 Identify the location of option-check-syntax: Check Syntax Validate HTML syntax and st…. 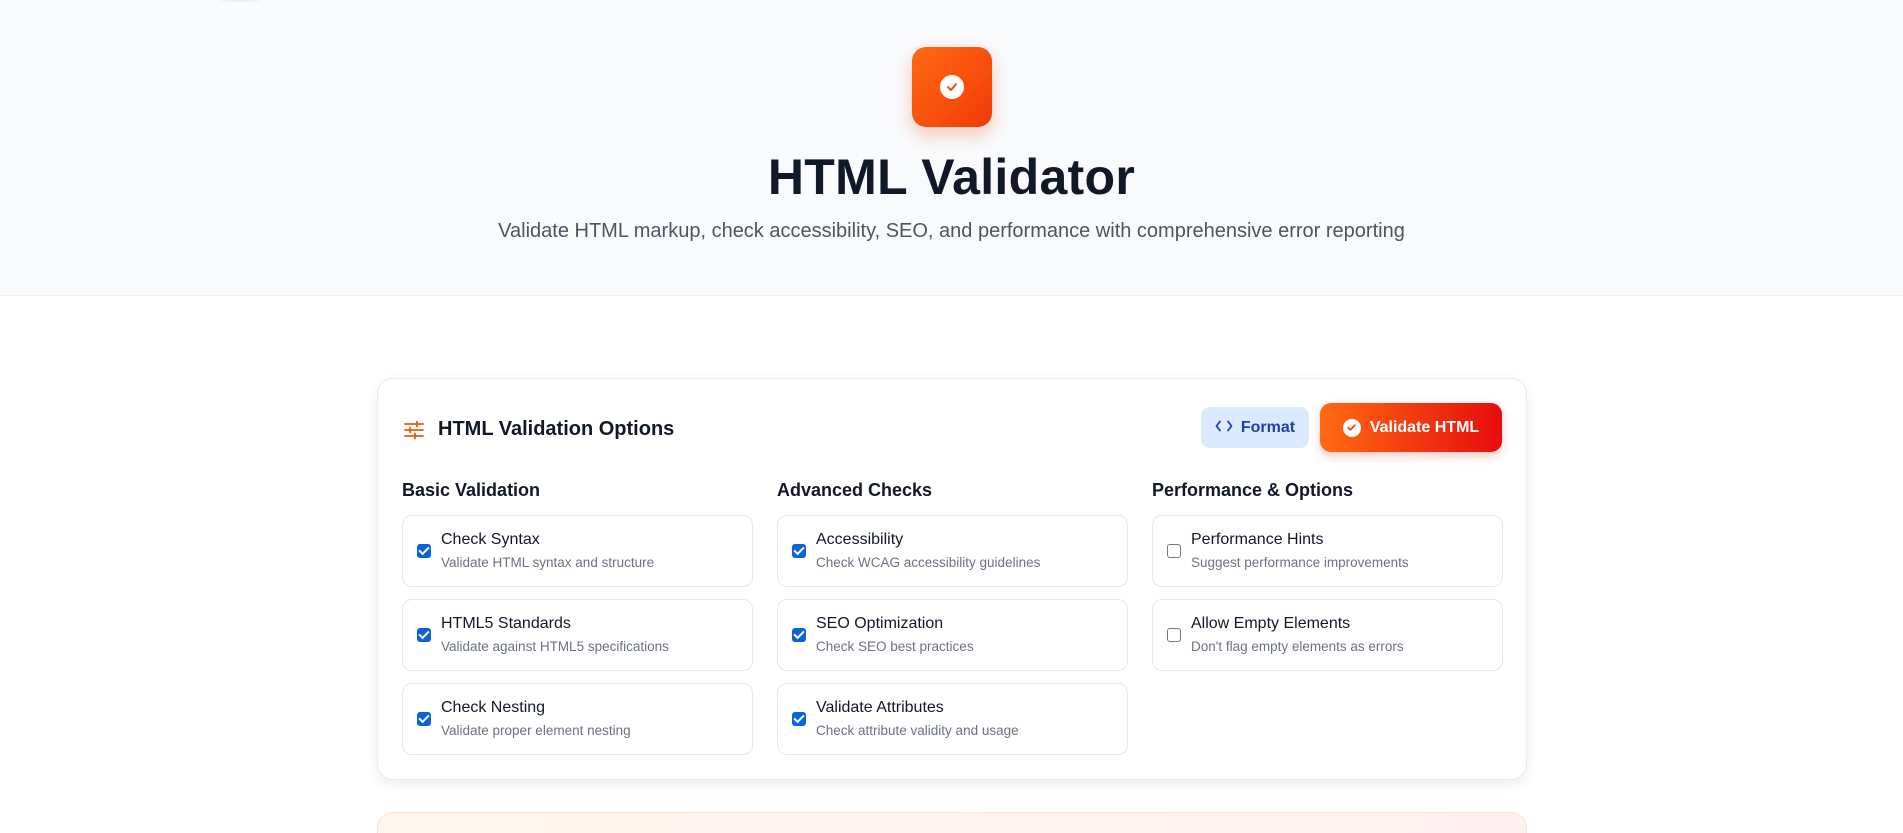
(577, 551).